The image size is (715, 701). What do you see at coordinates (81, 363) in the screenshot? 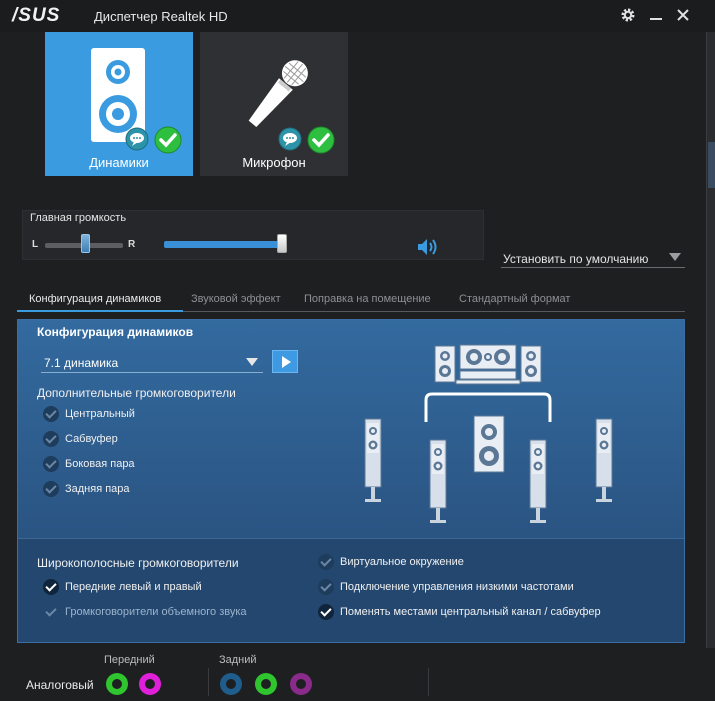
I see `speaker-config-value: 7.1 динамика` at bounding box center [81, 363].